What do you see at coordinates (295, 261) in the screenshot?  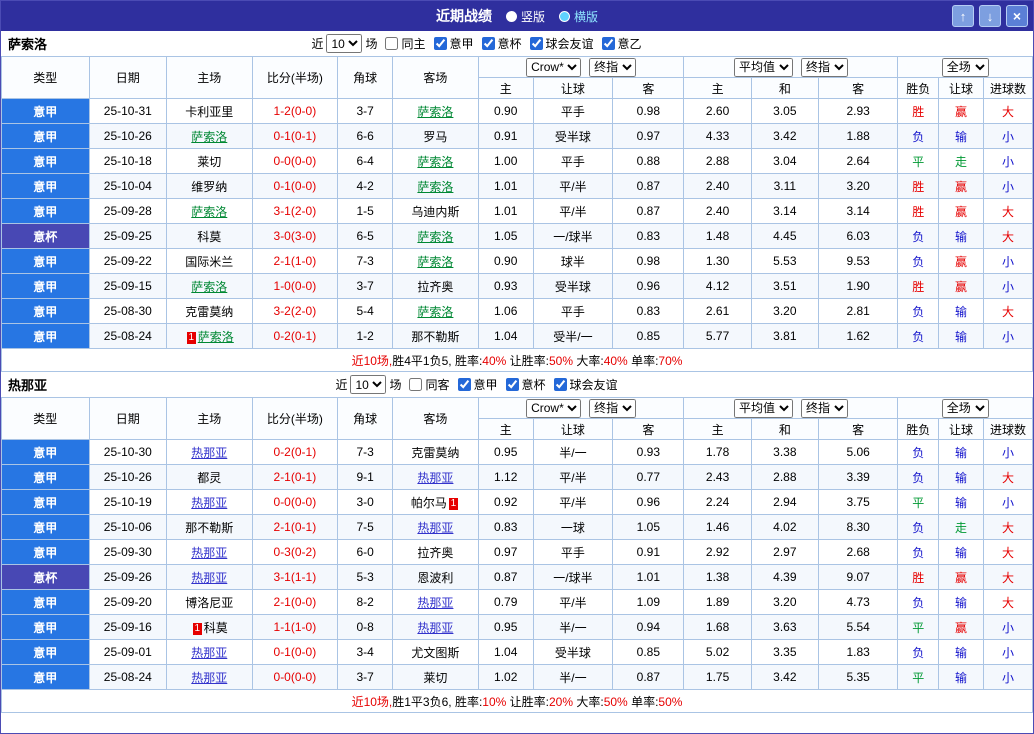 I see `score-link: 2-1(1-0)` at bounding box center [295, 261].